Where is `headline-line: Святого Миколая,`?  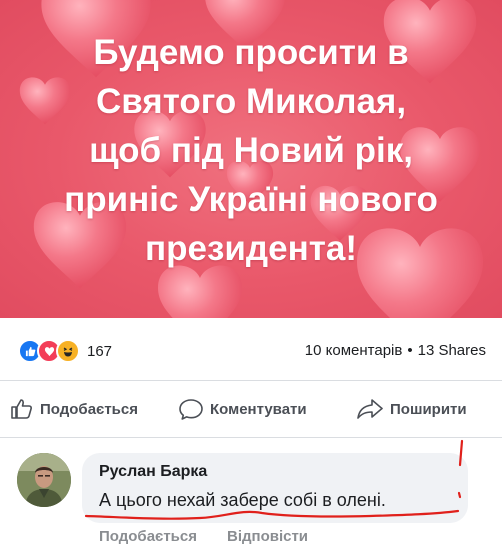 headline-line: Святого Миколая, is located at coordinates (251, 101).